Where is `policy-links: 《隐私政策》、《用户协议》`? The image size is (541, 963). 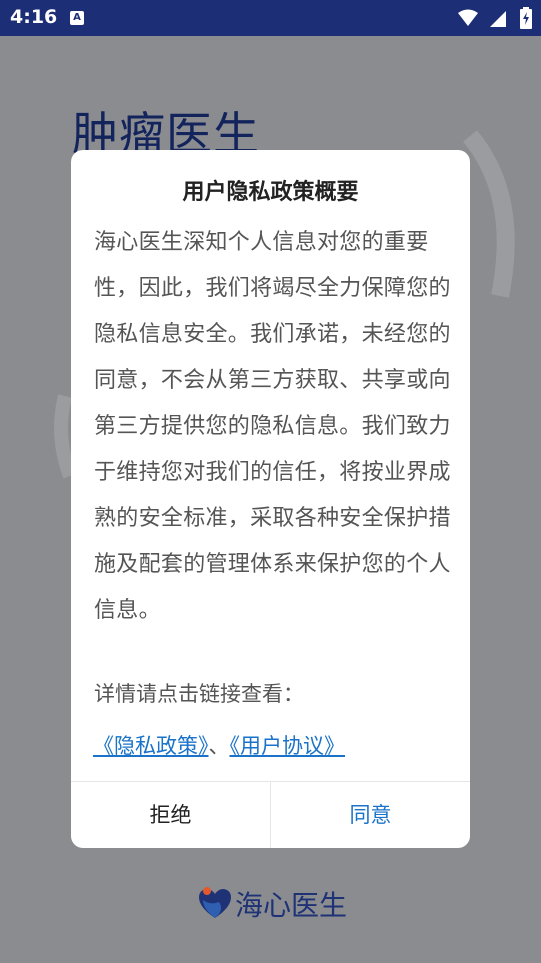 policy-links: 《隐私政策》、《用户协议》 is located at coordinates (219, 745).